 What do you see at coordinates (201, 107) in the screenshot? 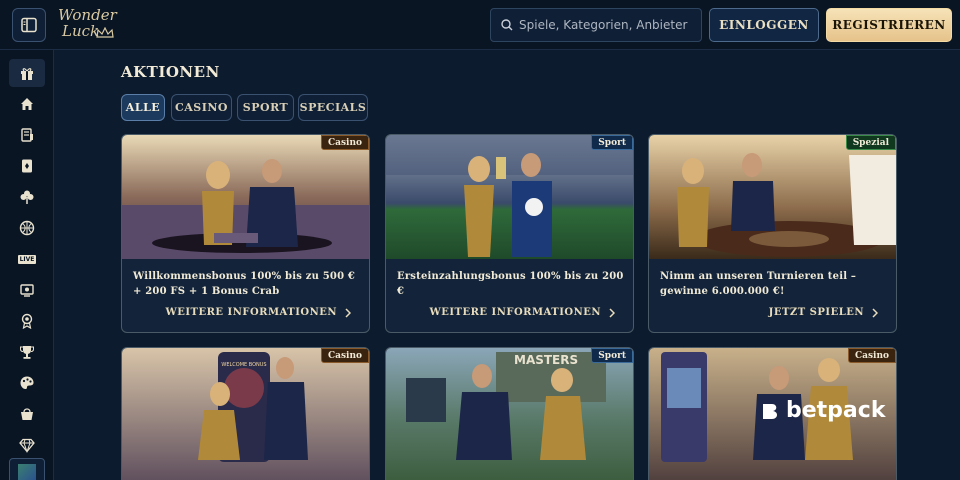
I see `filter-tab-casino: CASINO` at bounding box center [201, 107].